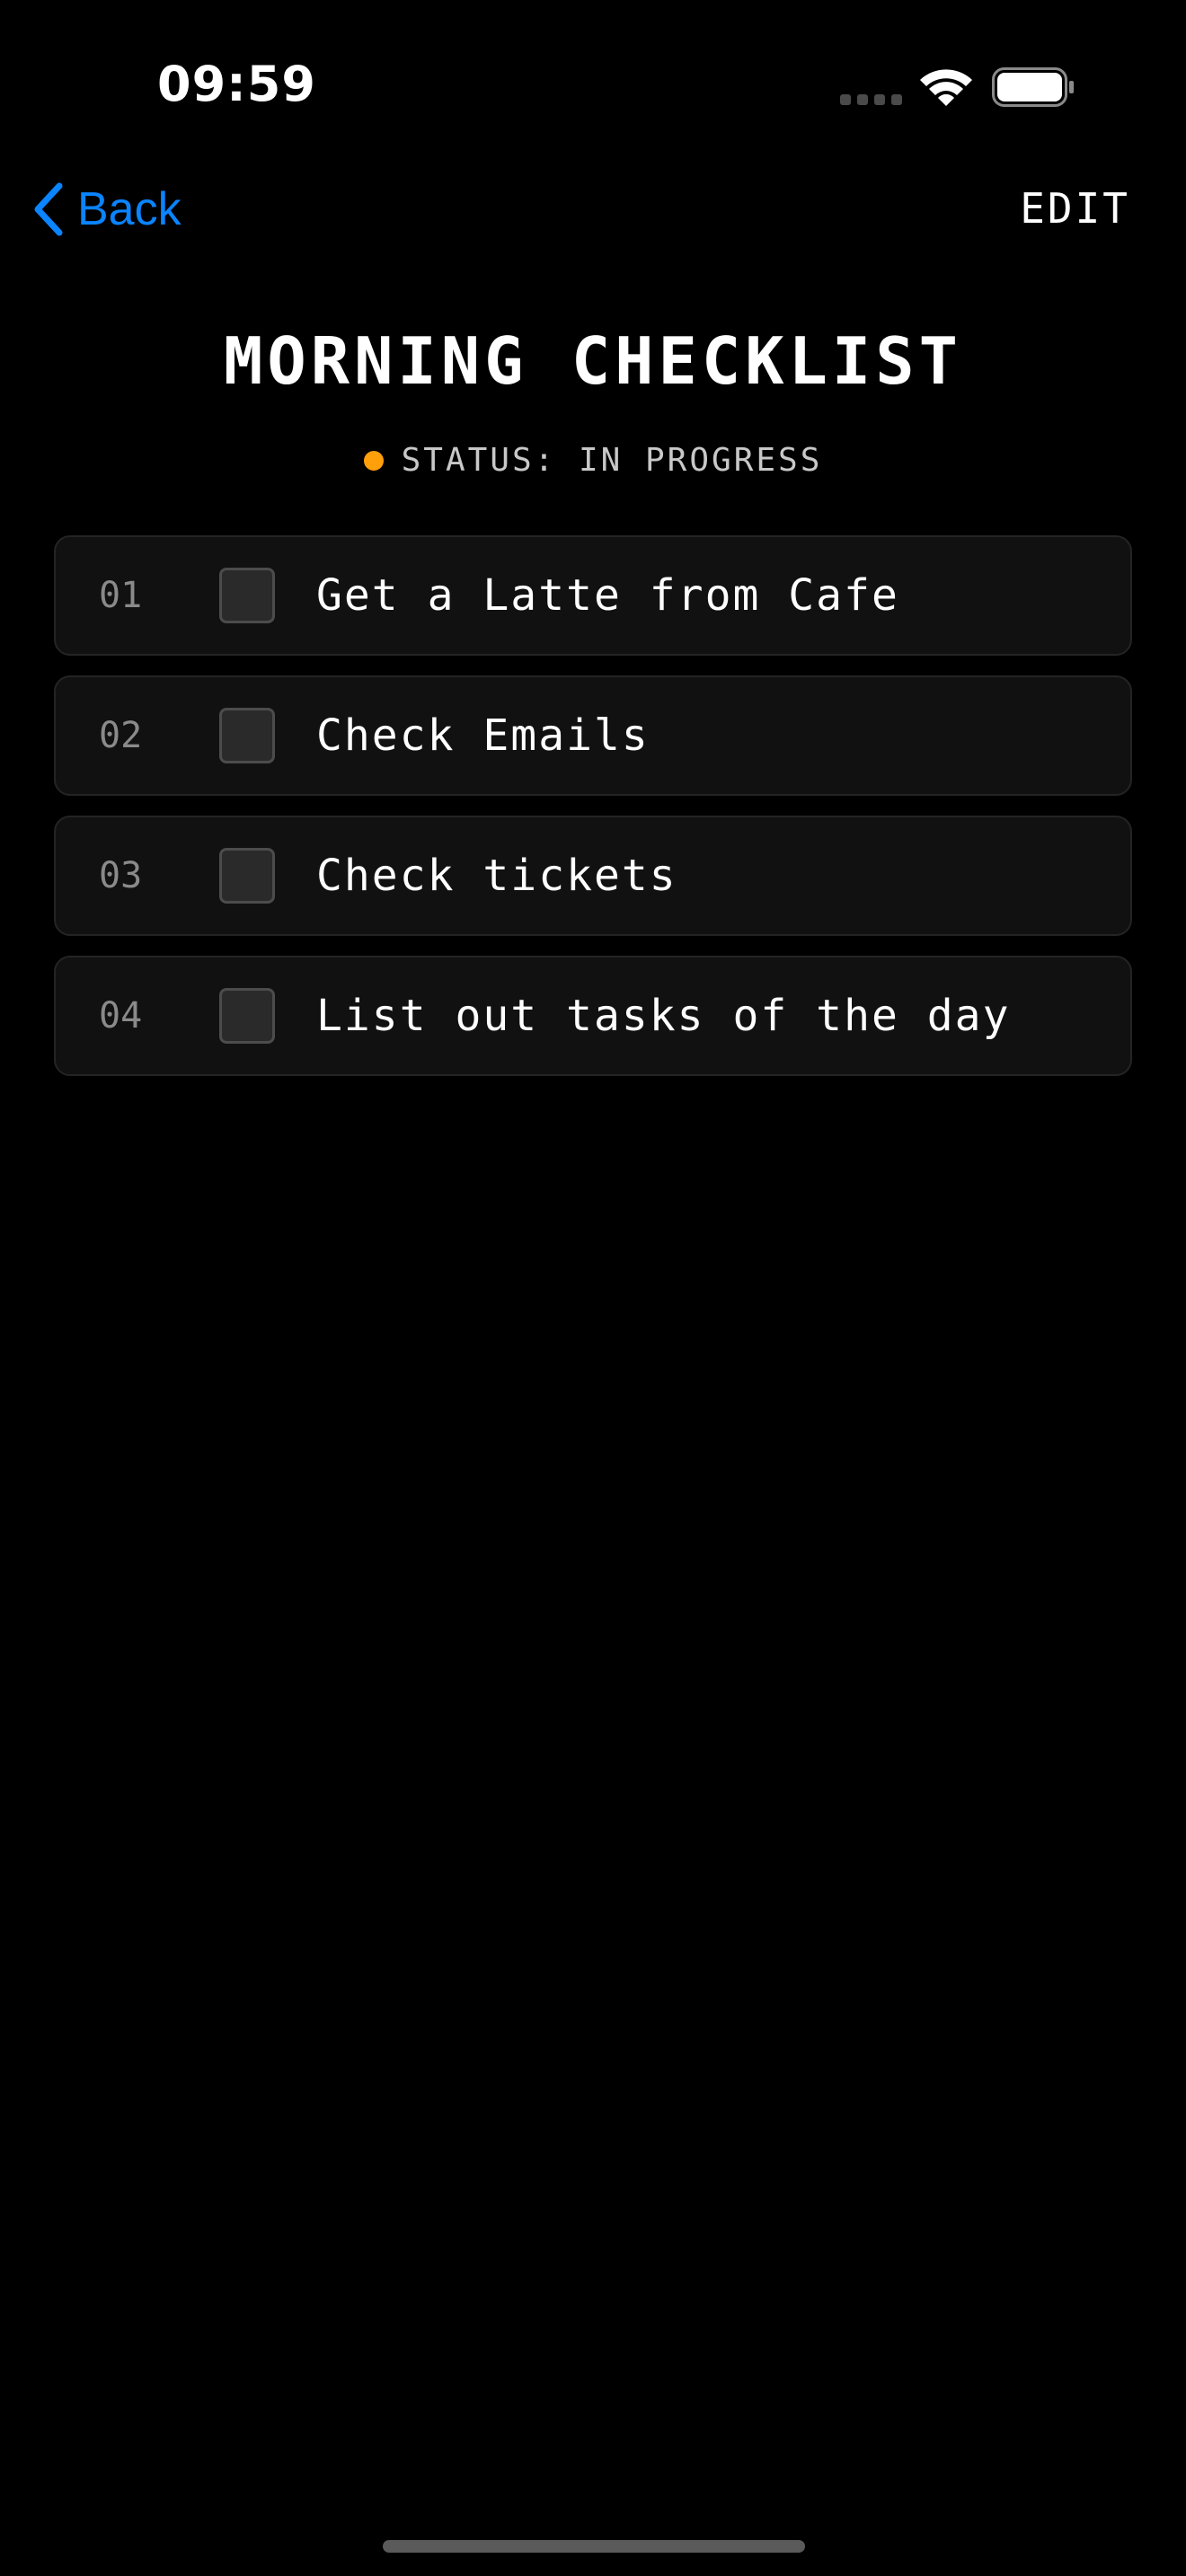 The image size is (1186, 2576). I want to click on item-number: 04, so click(121, 1016).